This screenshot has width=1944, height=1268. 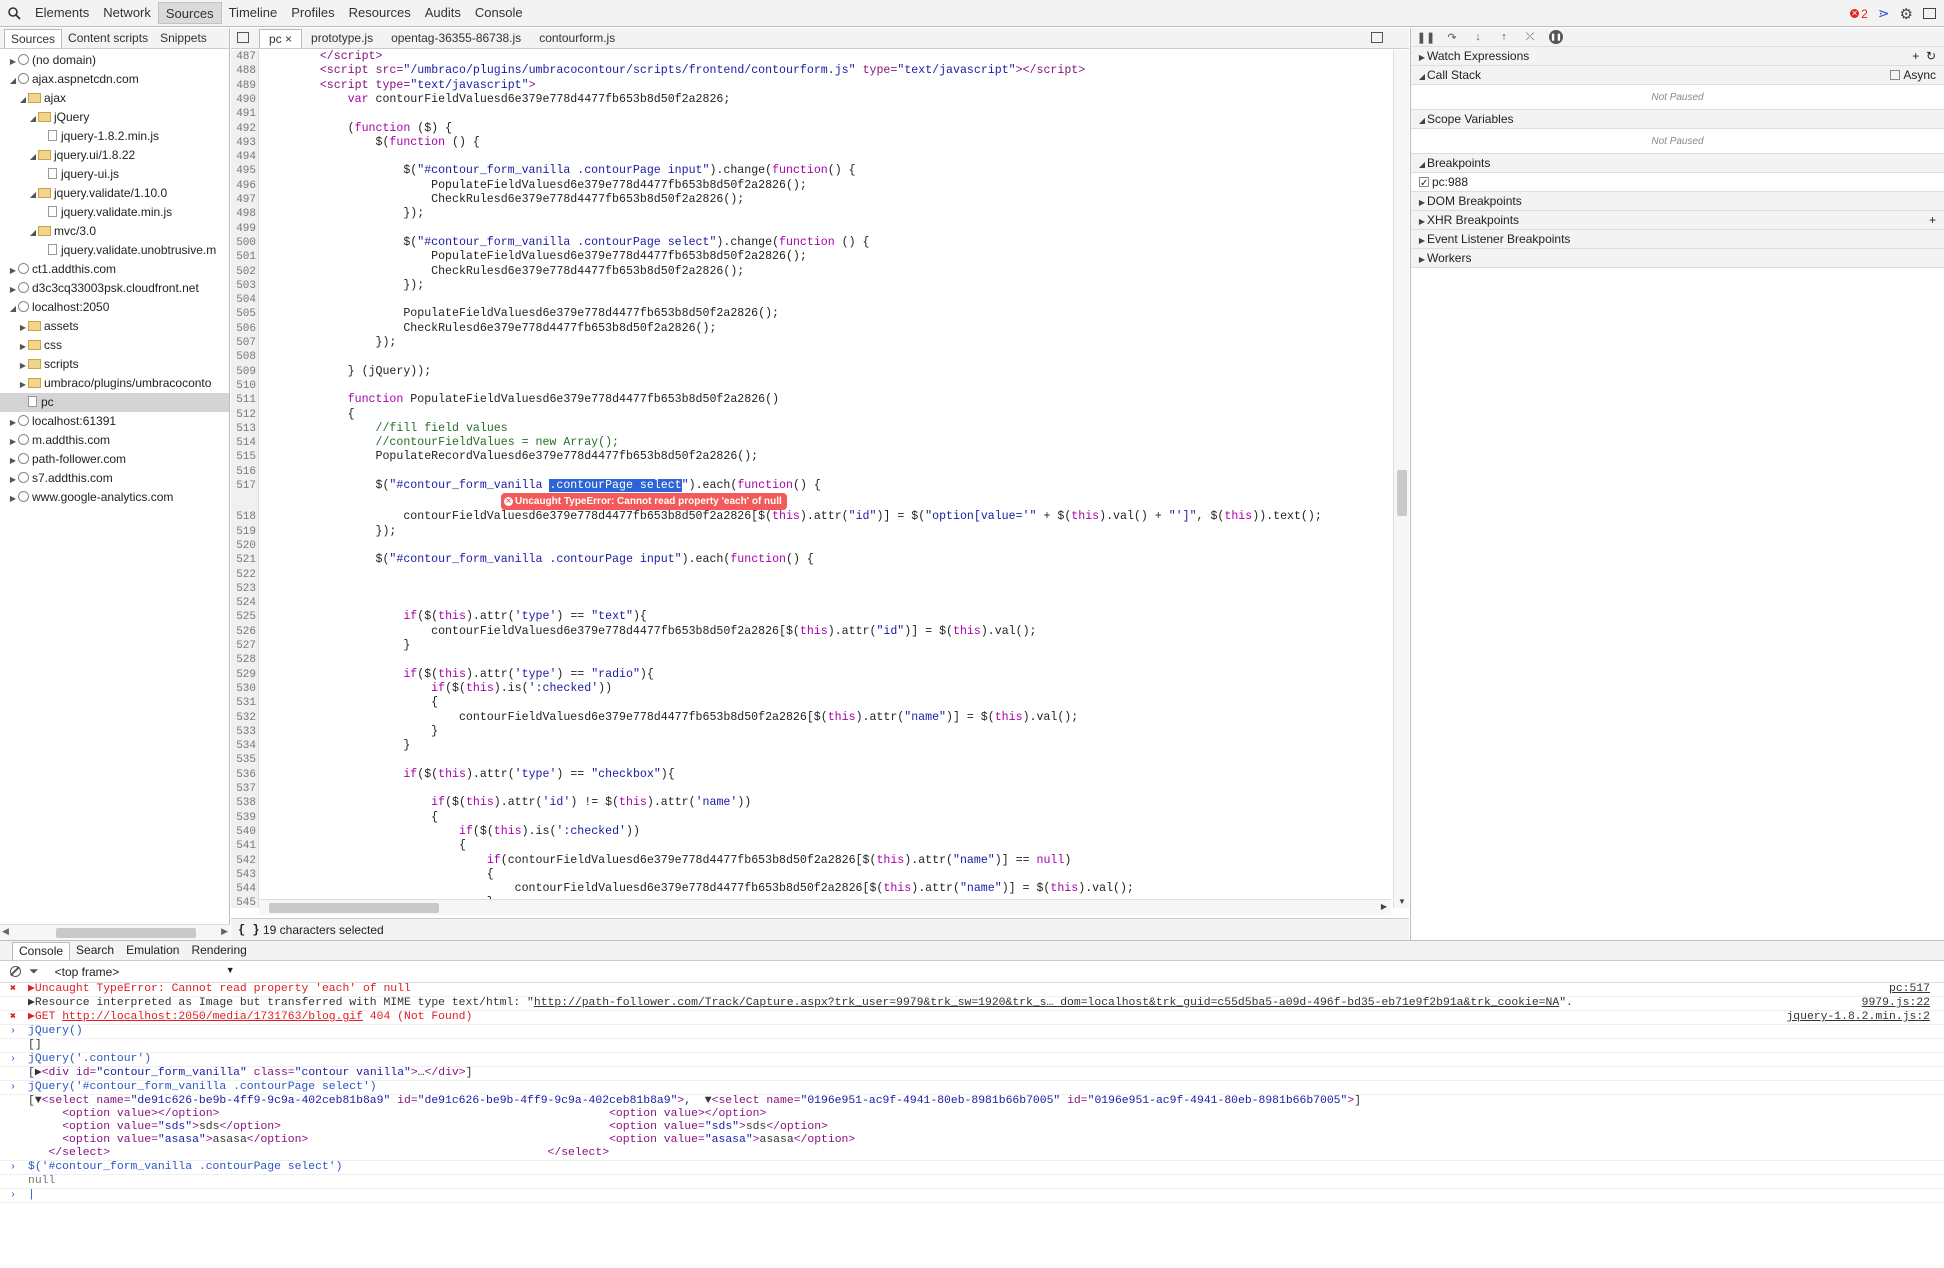 What do you see at coordinates (1677, 75) in the screenshot?
I see `call-stack-header: ◢ Call Stack Async` at bounding box center [1677, 75].